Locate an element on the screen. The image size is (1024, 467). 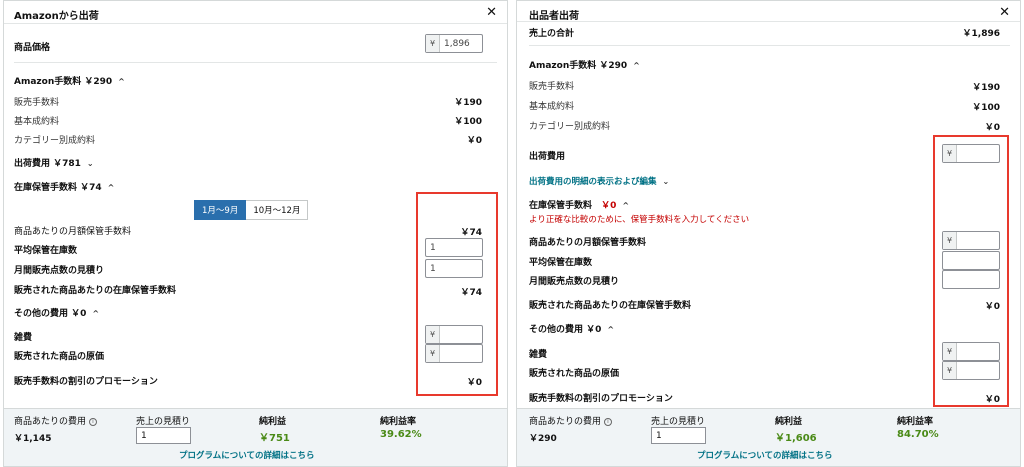
period-toggle: 1月〜9月 10月〜12月 is located at coordinates (251, 210).